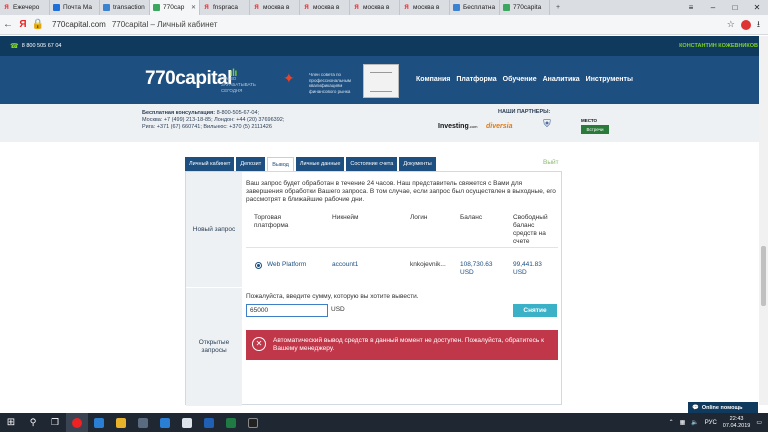 This screenshot has height=432, width=768. What do you see at coordinates (209, 422) in the screenshot?
I see `outlook-icon` at bounding box center [209, 422].